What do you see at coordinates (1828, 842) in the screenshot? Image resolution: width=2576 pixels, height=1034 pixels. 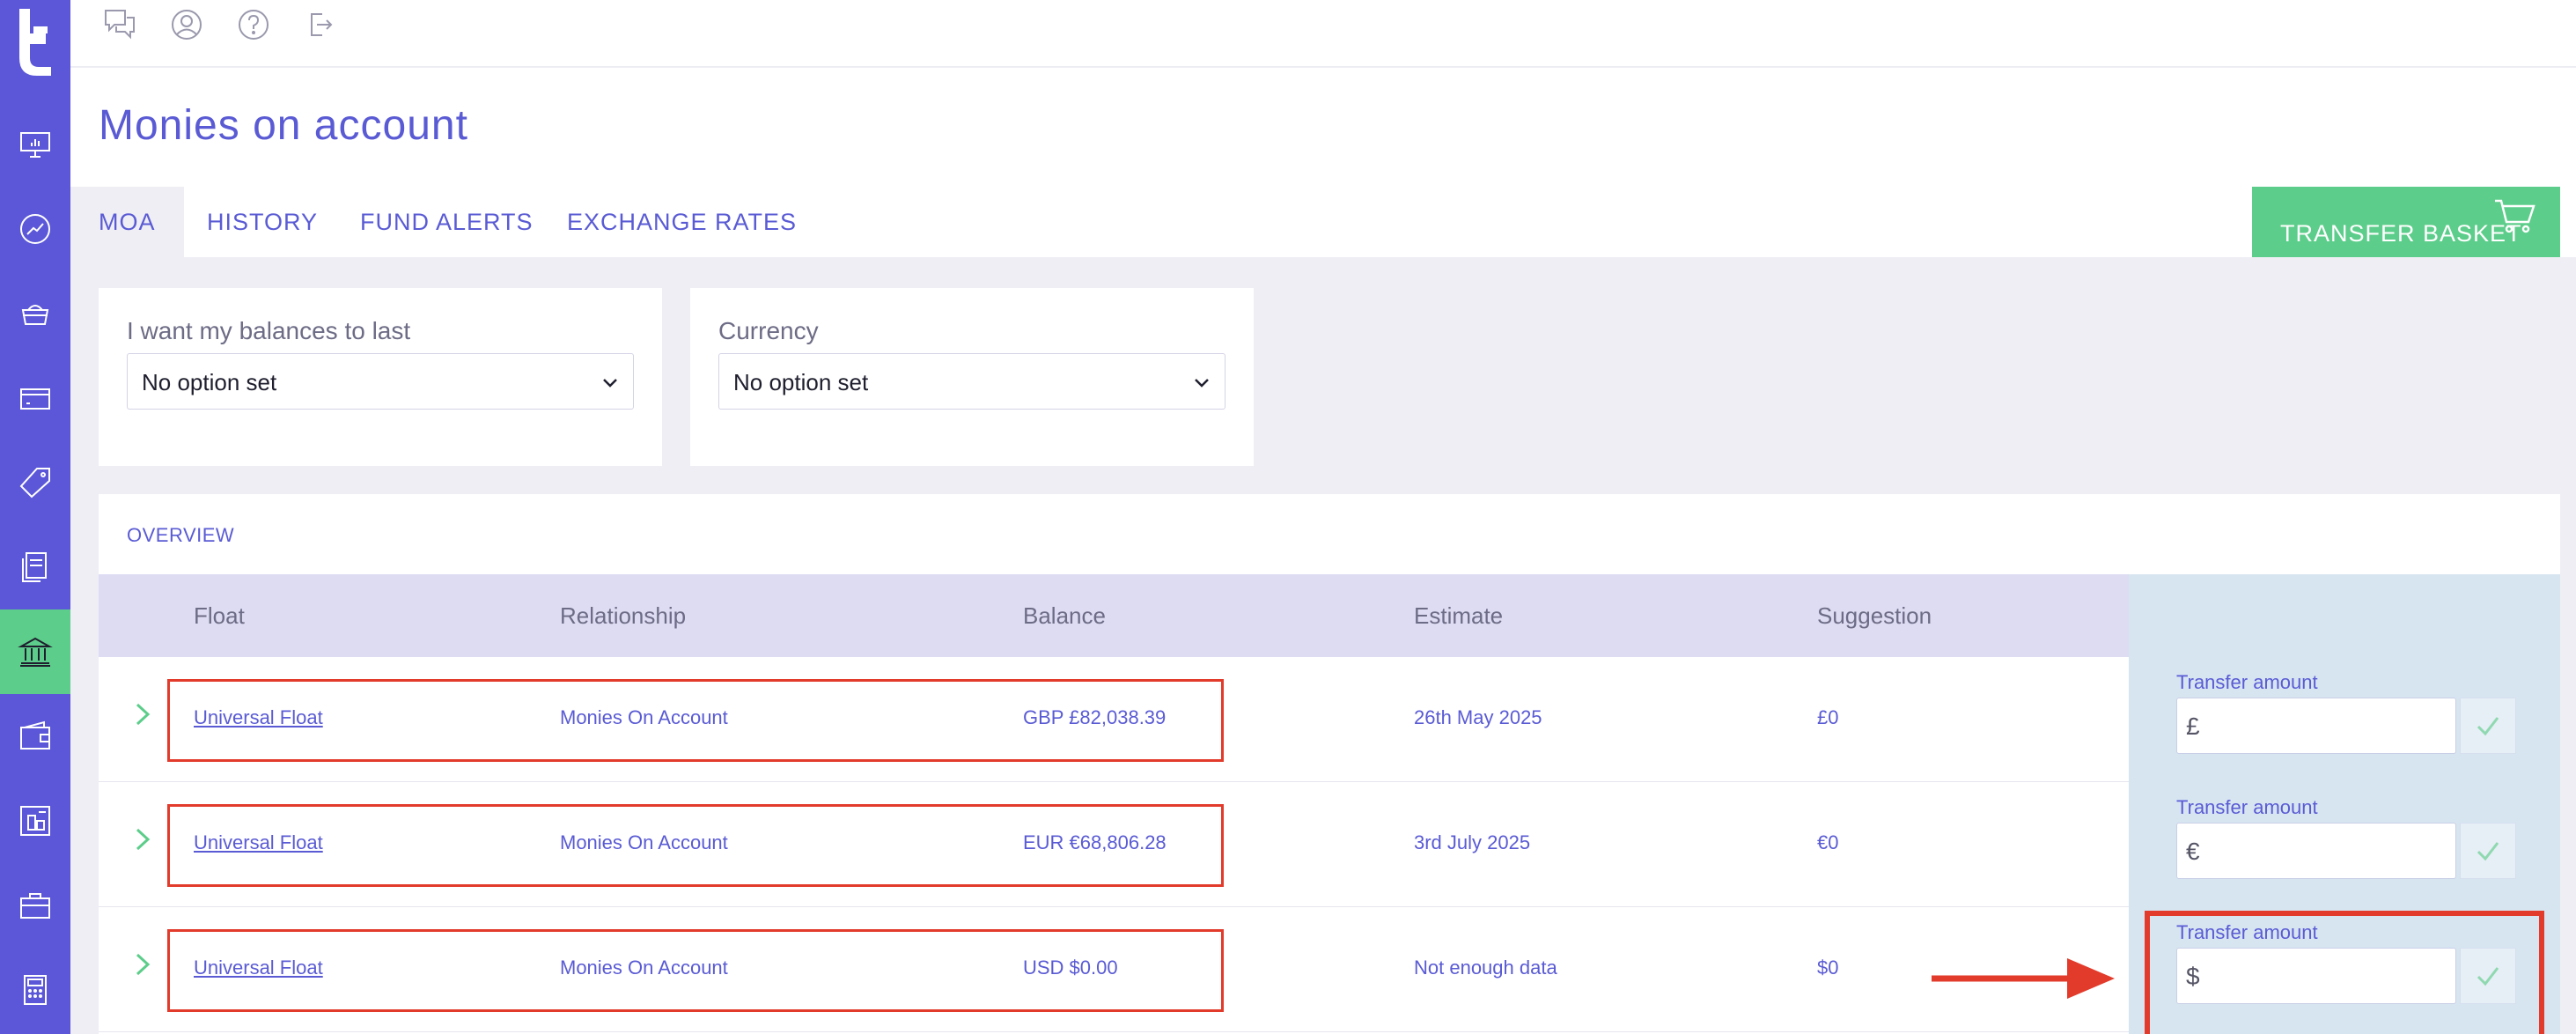 I see `suggestion-cell: €0` at bounding box center [1828, 842].